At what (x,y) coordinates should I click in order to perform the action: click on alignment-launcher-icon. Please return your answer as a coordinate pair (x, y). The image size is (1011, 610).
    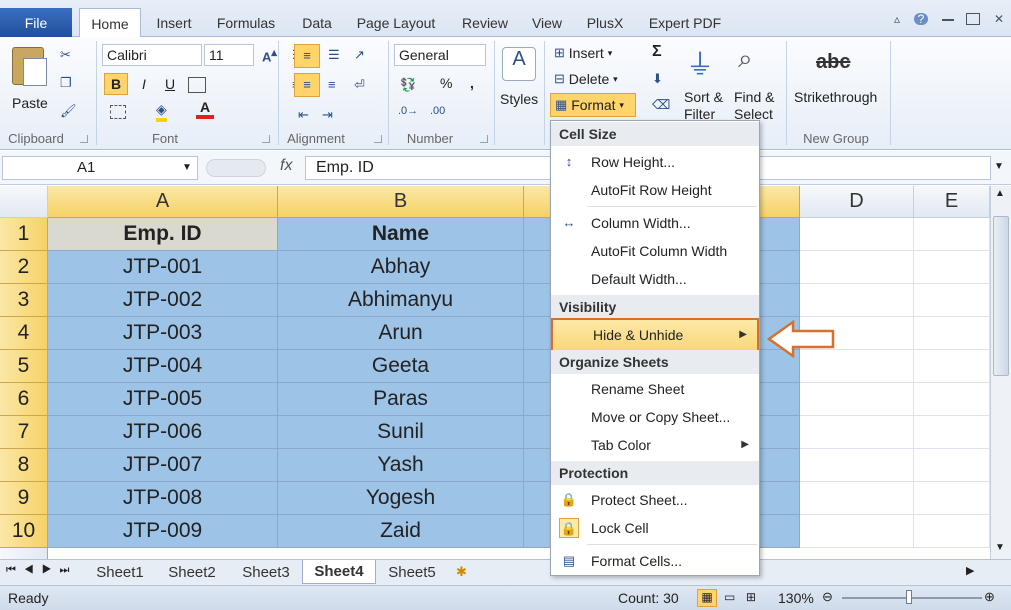
    Looking at the image, I should click on (378, 139).